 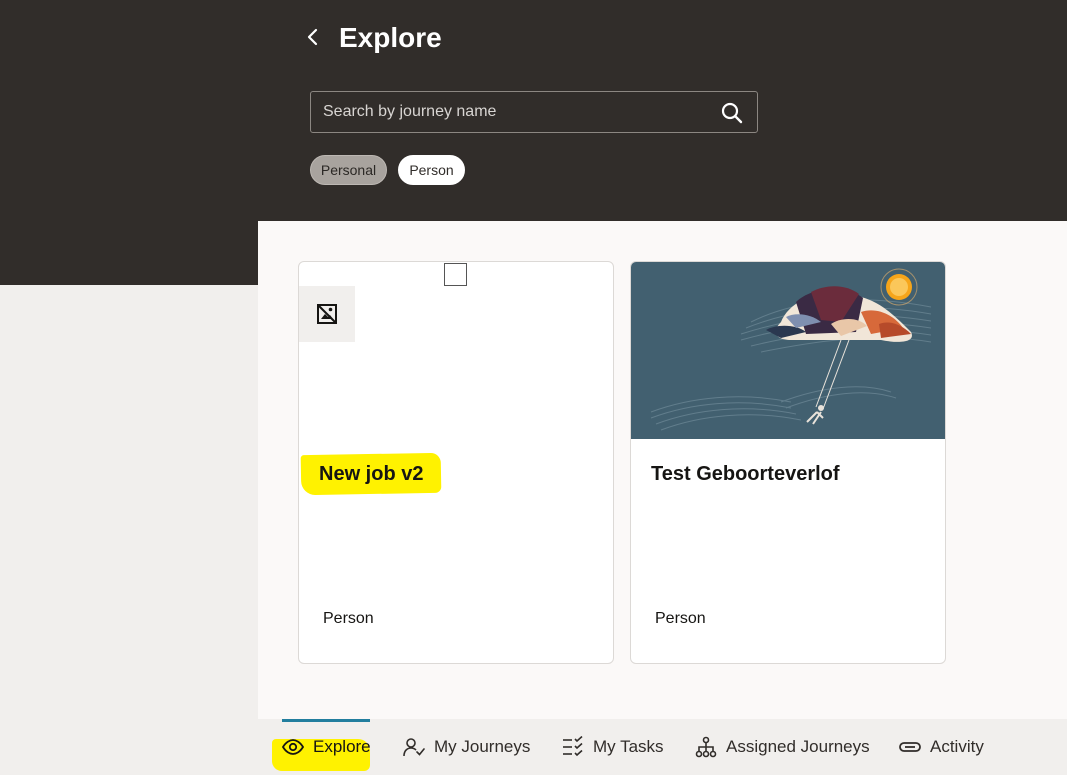 What do you see at coordinates (957, 746) in the screenshot?
I see `nav-label: Activity` at bounding box center [957, 746].